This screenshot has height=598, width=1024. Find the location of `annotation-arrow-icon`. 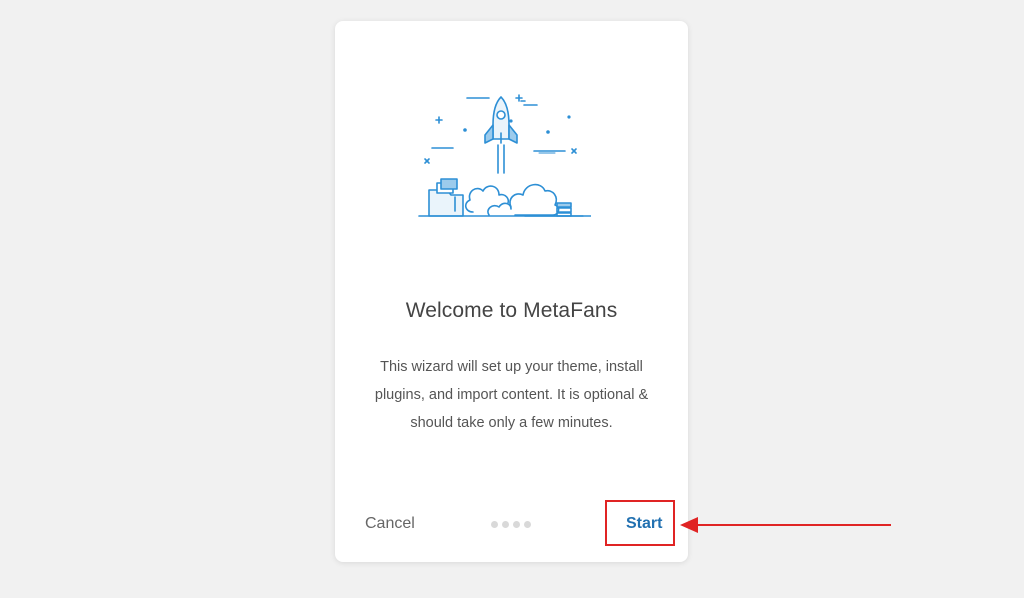

annotation-arrow-icon is located at coordinates (785, 525).